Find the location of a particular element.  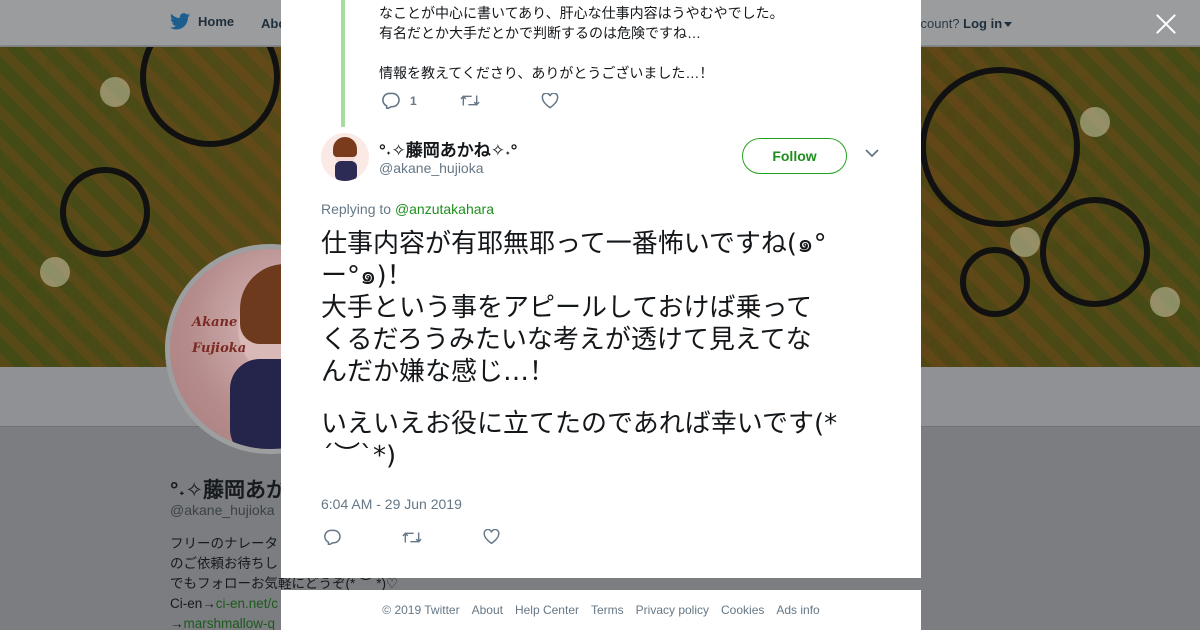

replying-to-link: @anzutakahara is located at coordinates (444, 209).